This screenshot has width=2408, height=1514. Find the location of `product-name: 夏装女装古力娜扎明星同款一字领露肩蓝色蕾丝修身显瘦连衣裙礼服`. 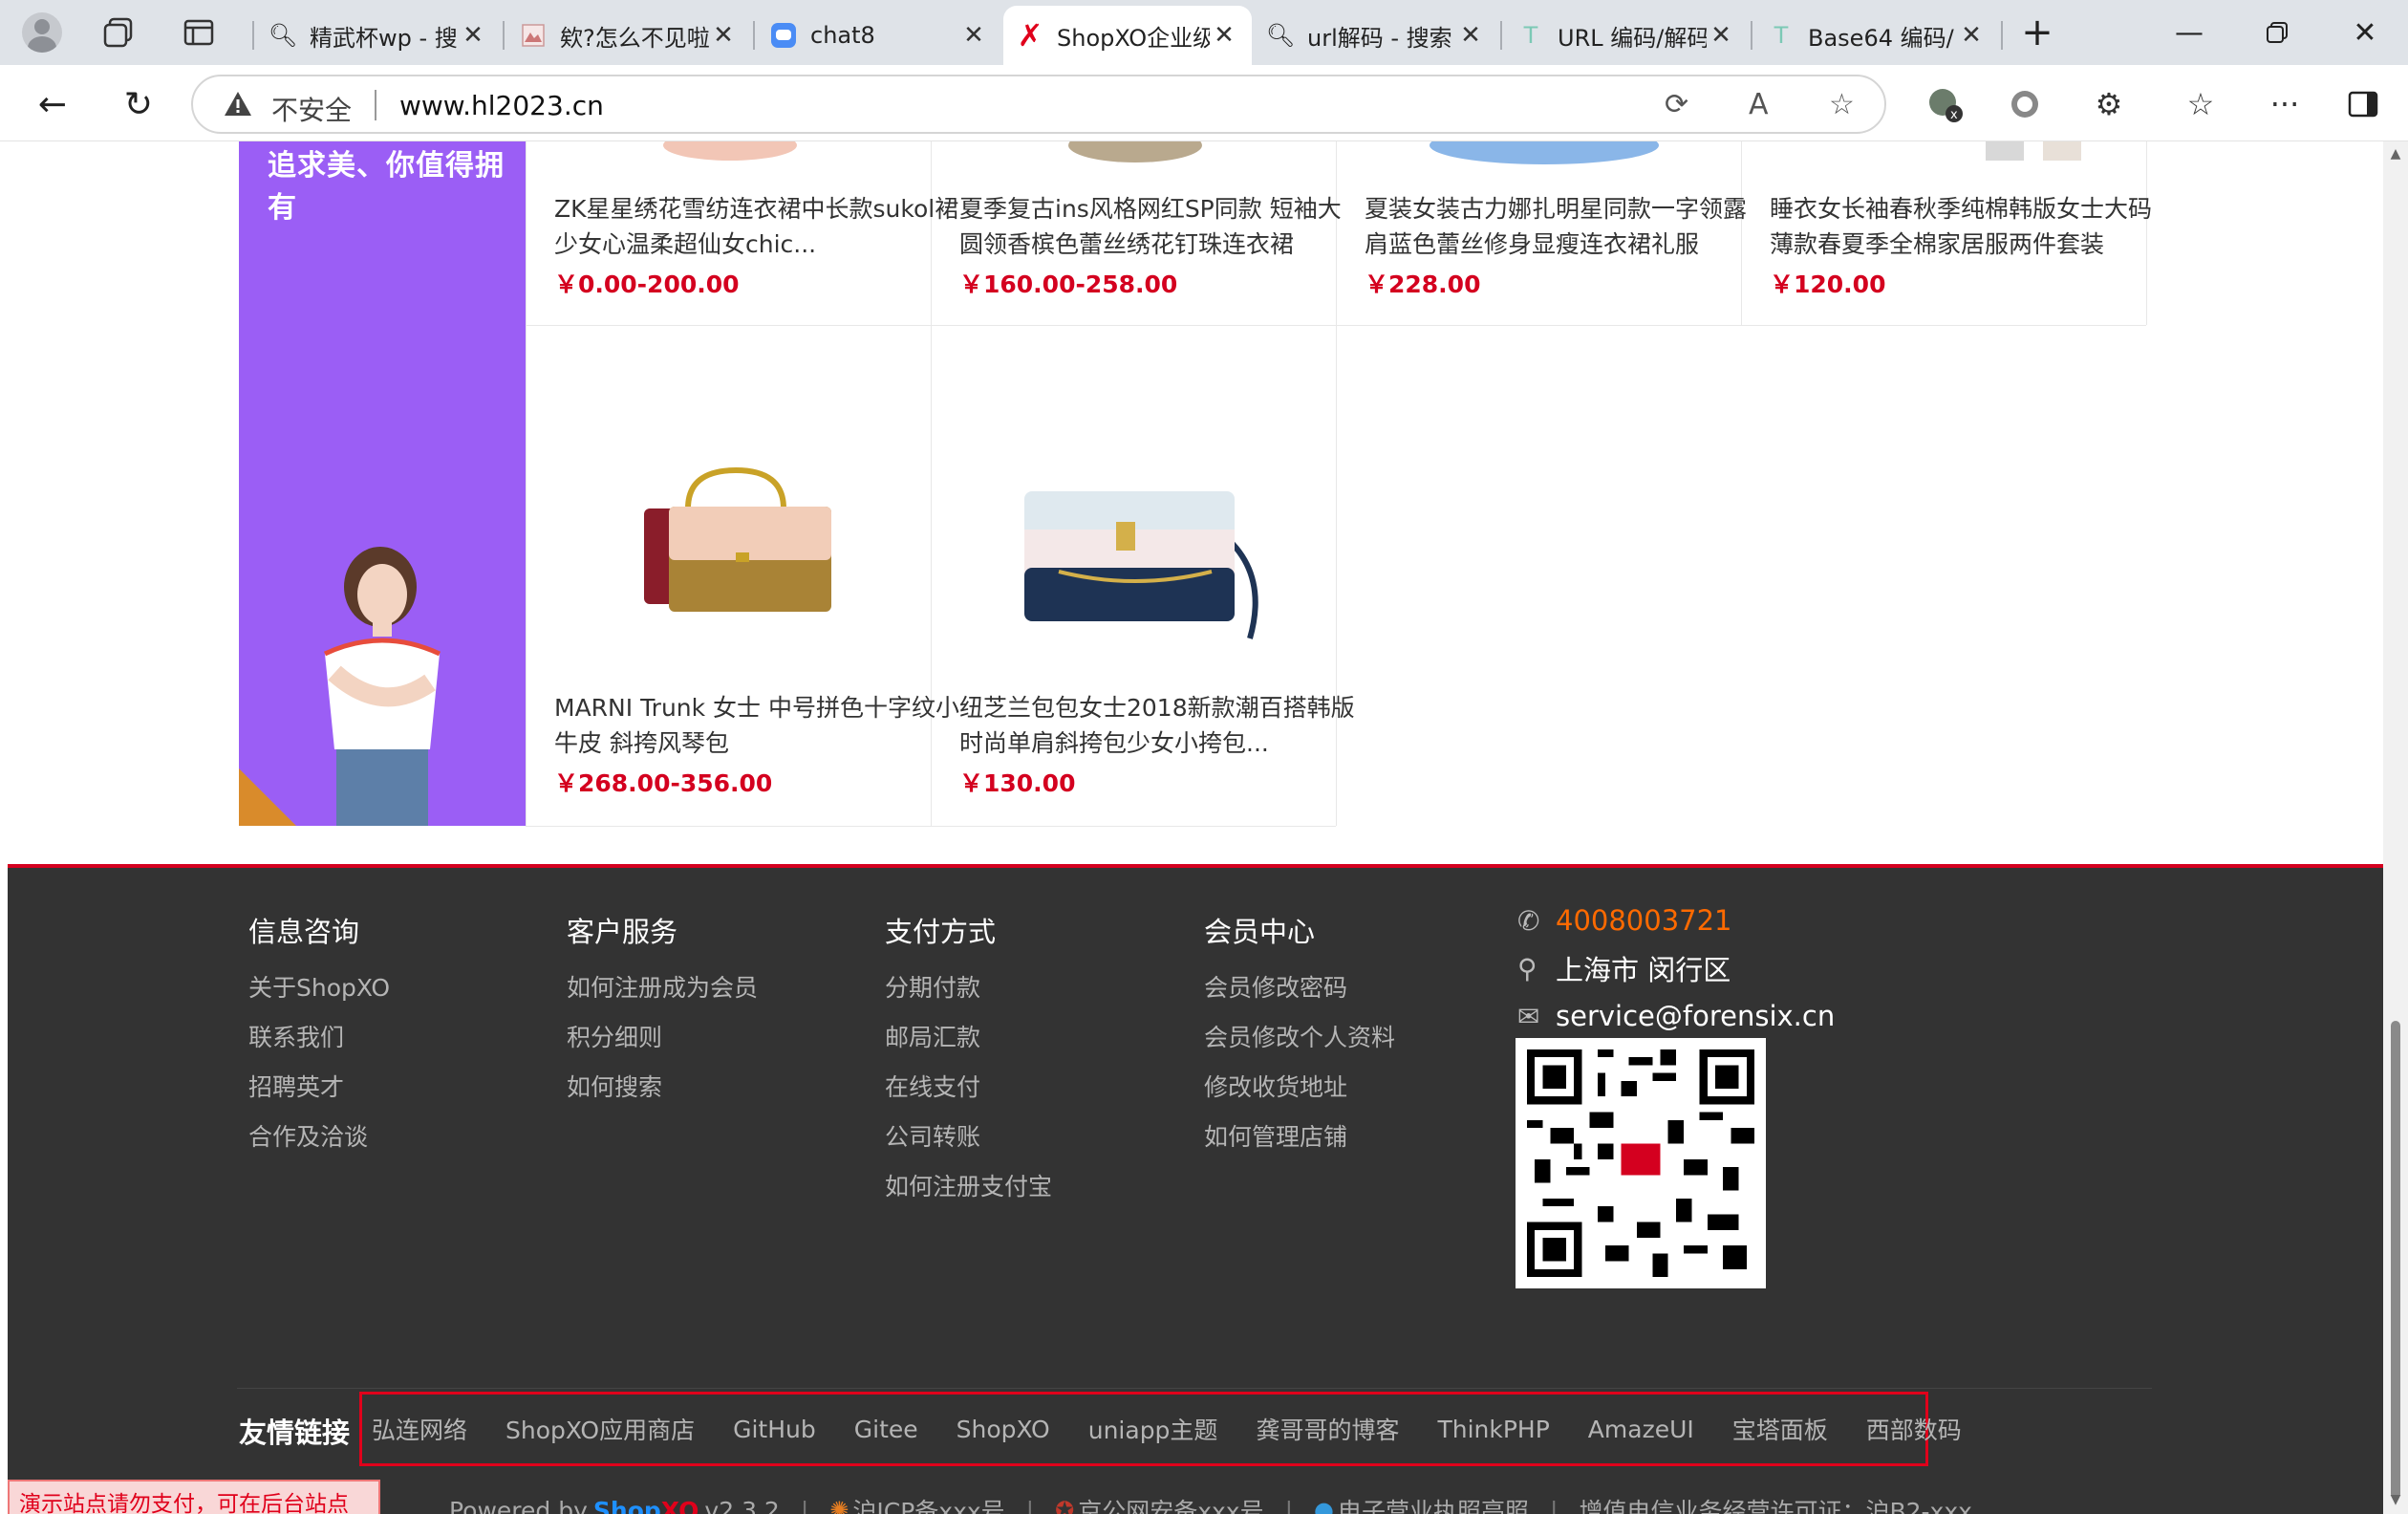

product-name: 夏装女装古力娜扎明星同款一字领露肩蓝色蕾丝修身显瘦连衣裙礼服 is located at coordinates (1567, 226).